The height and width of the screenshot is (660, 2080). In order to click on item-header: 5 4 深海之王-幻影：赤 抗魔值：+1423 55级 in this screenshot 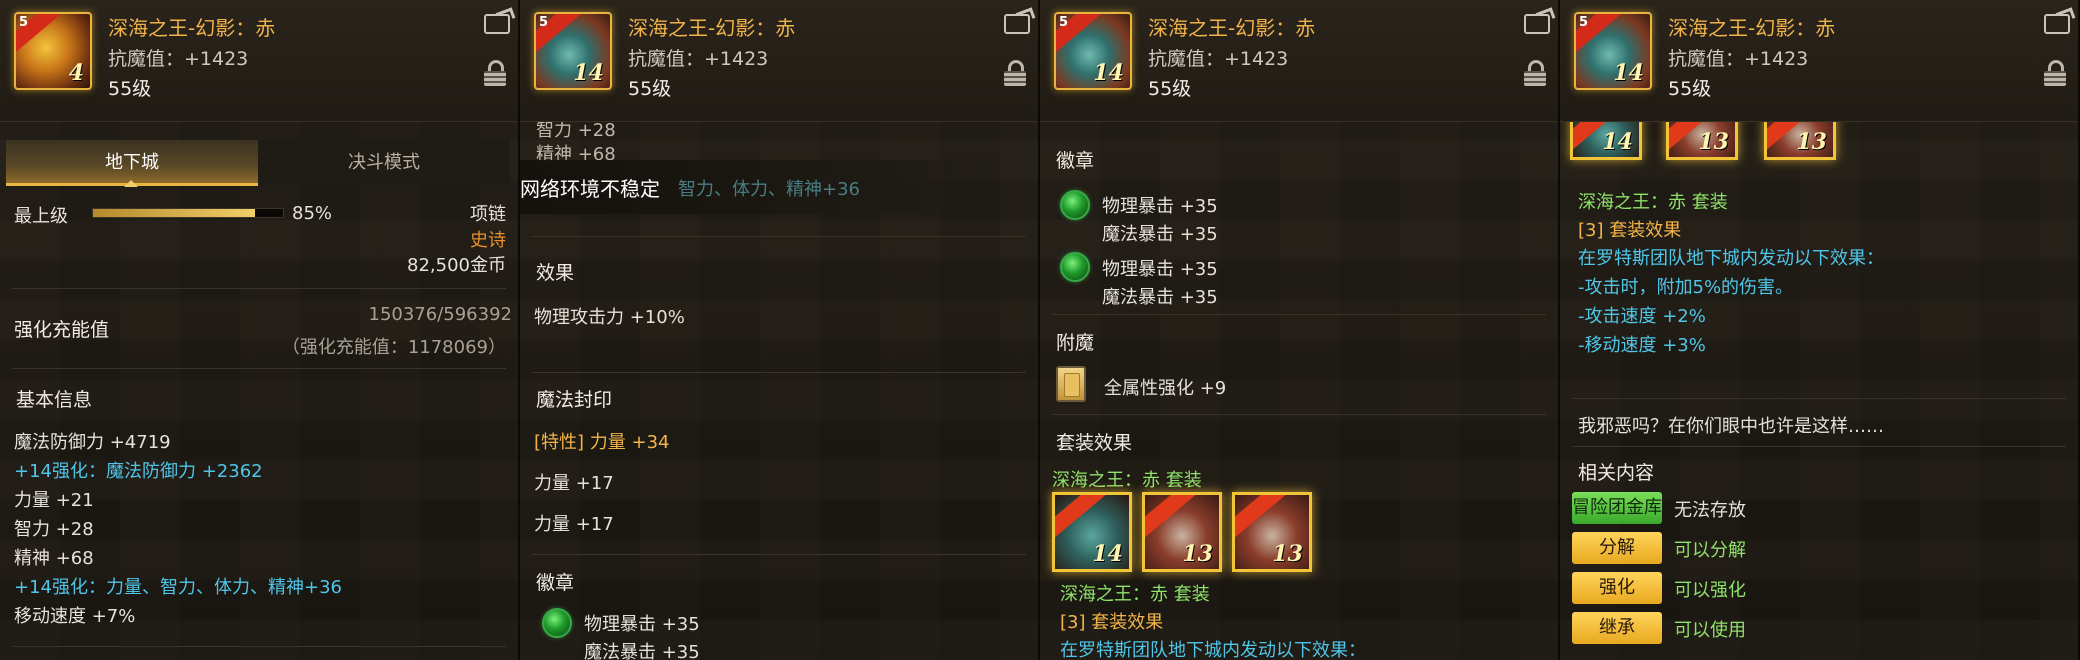, I will do `click(259, 61)`.